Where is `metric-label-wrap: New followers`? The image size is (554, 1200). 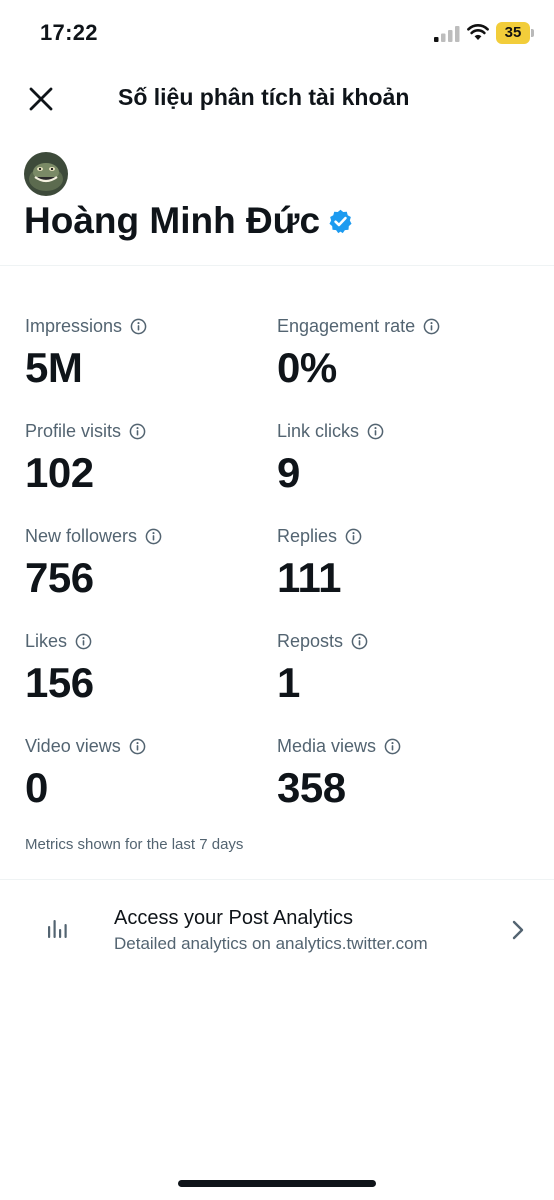 metric-label-wrap: New followers is located at coordinates (150, 536).